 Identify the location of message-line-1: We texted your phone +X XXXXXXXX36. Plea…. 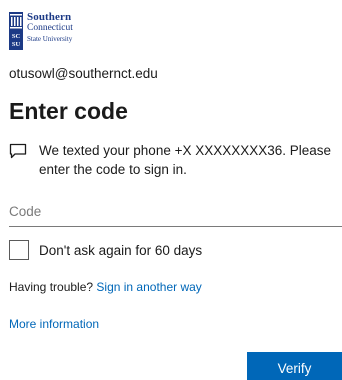
(185, 150).